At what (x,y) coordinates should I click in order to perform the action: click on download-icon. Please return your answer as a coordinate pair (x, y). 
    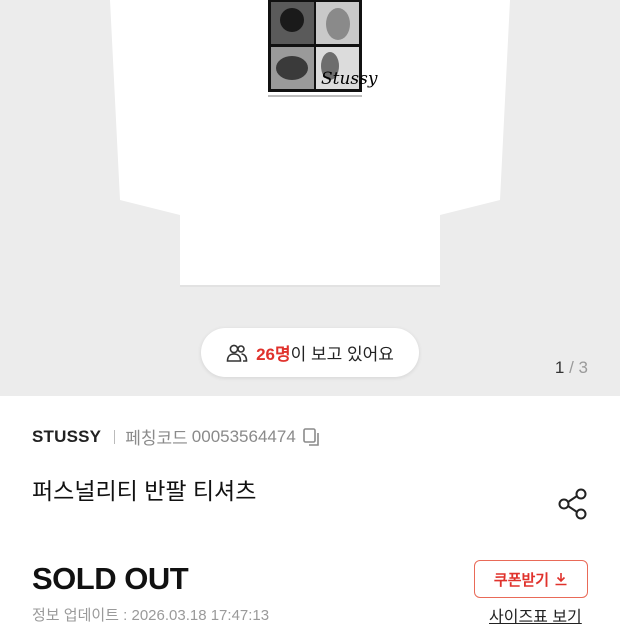
    Looking at the image, I should click on (561, 579).